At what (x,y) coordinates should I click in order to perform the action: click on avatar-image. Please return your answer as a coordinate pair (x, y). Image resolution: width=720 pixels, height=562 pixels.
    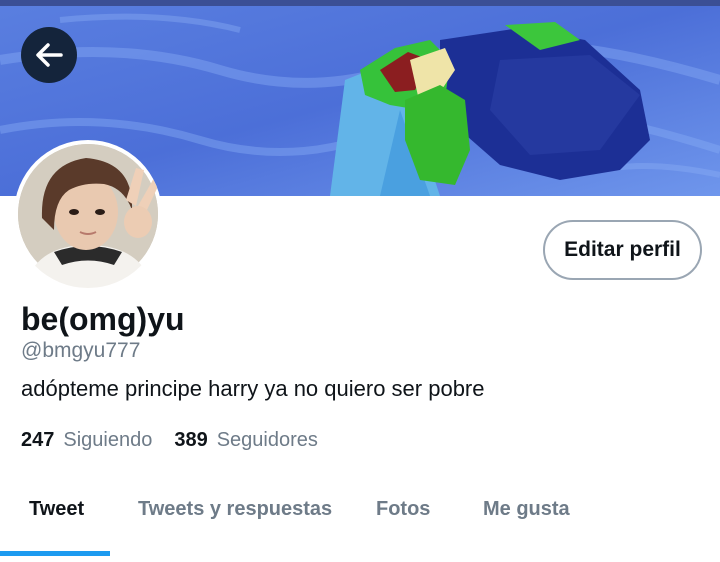
    Looking at the image, I should click on (88, 214).